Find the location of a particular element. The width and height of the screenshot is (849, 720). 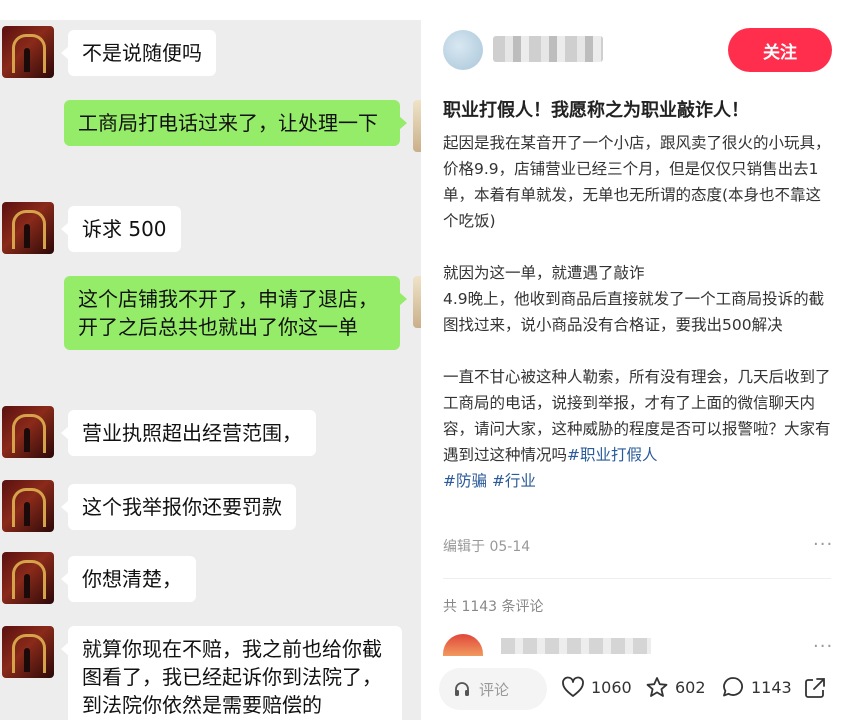

comment-placeholder: 评论 is located at coordinates (494, 689).